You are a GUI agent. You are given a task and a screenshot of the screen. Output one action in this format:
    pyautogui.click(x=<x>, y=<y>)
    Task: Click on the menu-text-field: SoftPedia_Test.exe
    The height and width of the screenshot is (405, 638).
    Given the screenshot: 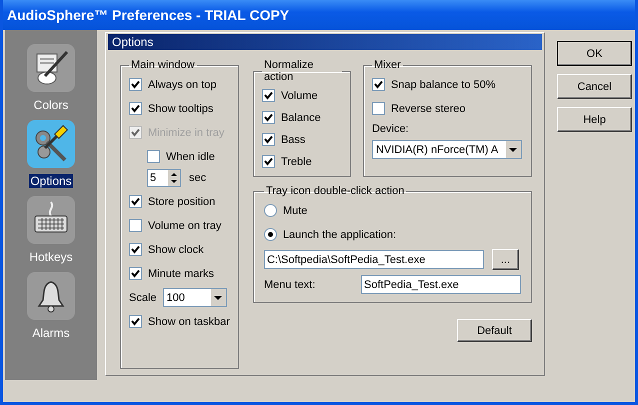 What is the action you would take?
    pyautogui.click(x=441, y=284)
    